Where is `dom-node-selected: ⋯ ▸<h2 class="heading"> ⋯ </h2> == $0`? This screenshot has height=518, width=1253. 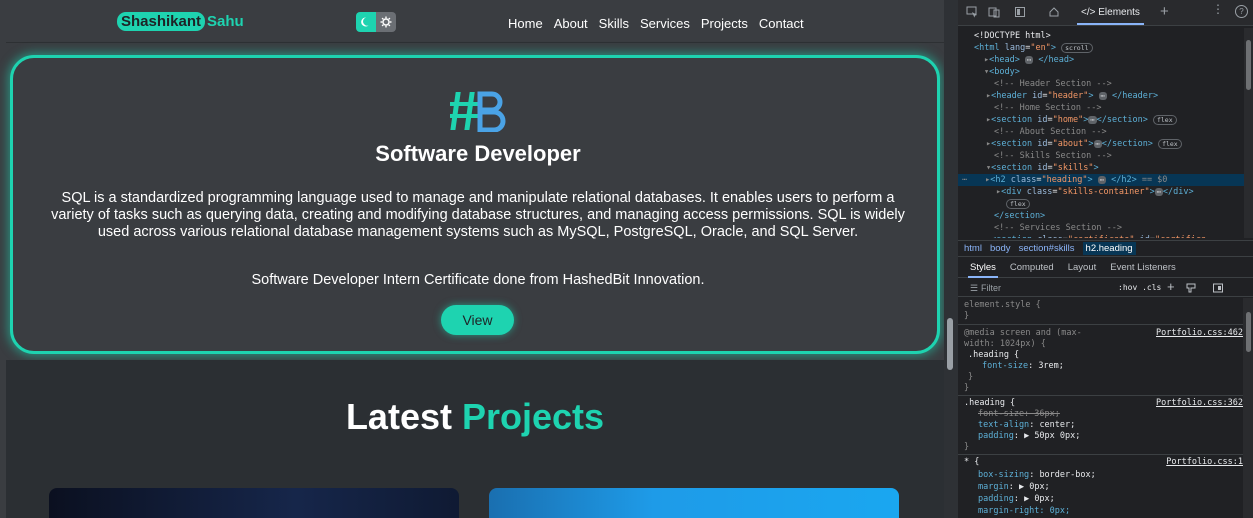
dom-node-selected: ⋯ ▸<h2 class="heading"> ⋯ </h2> == $0 is located at coordinates (1101, 180).